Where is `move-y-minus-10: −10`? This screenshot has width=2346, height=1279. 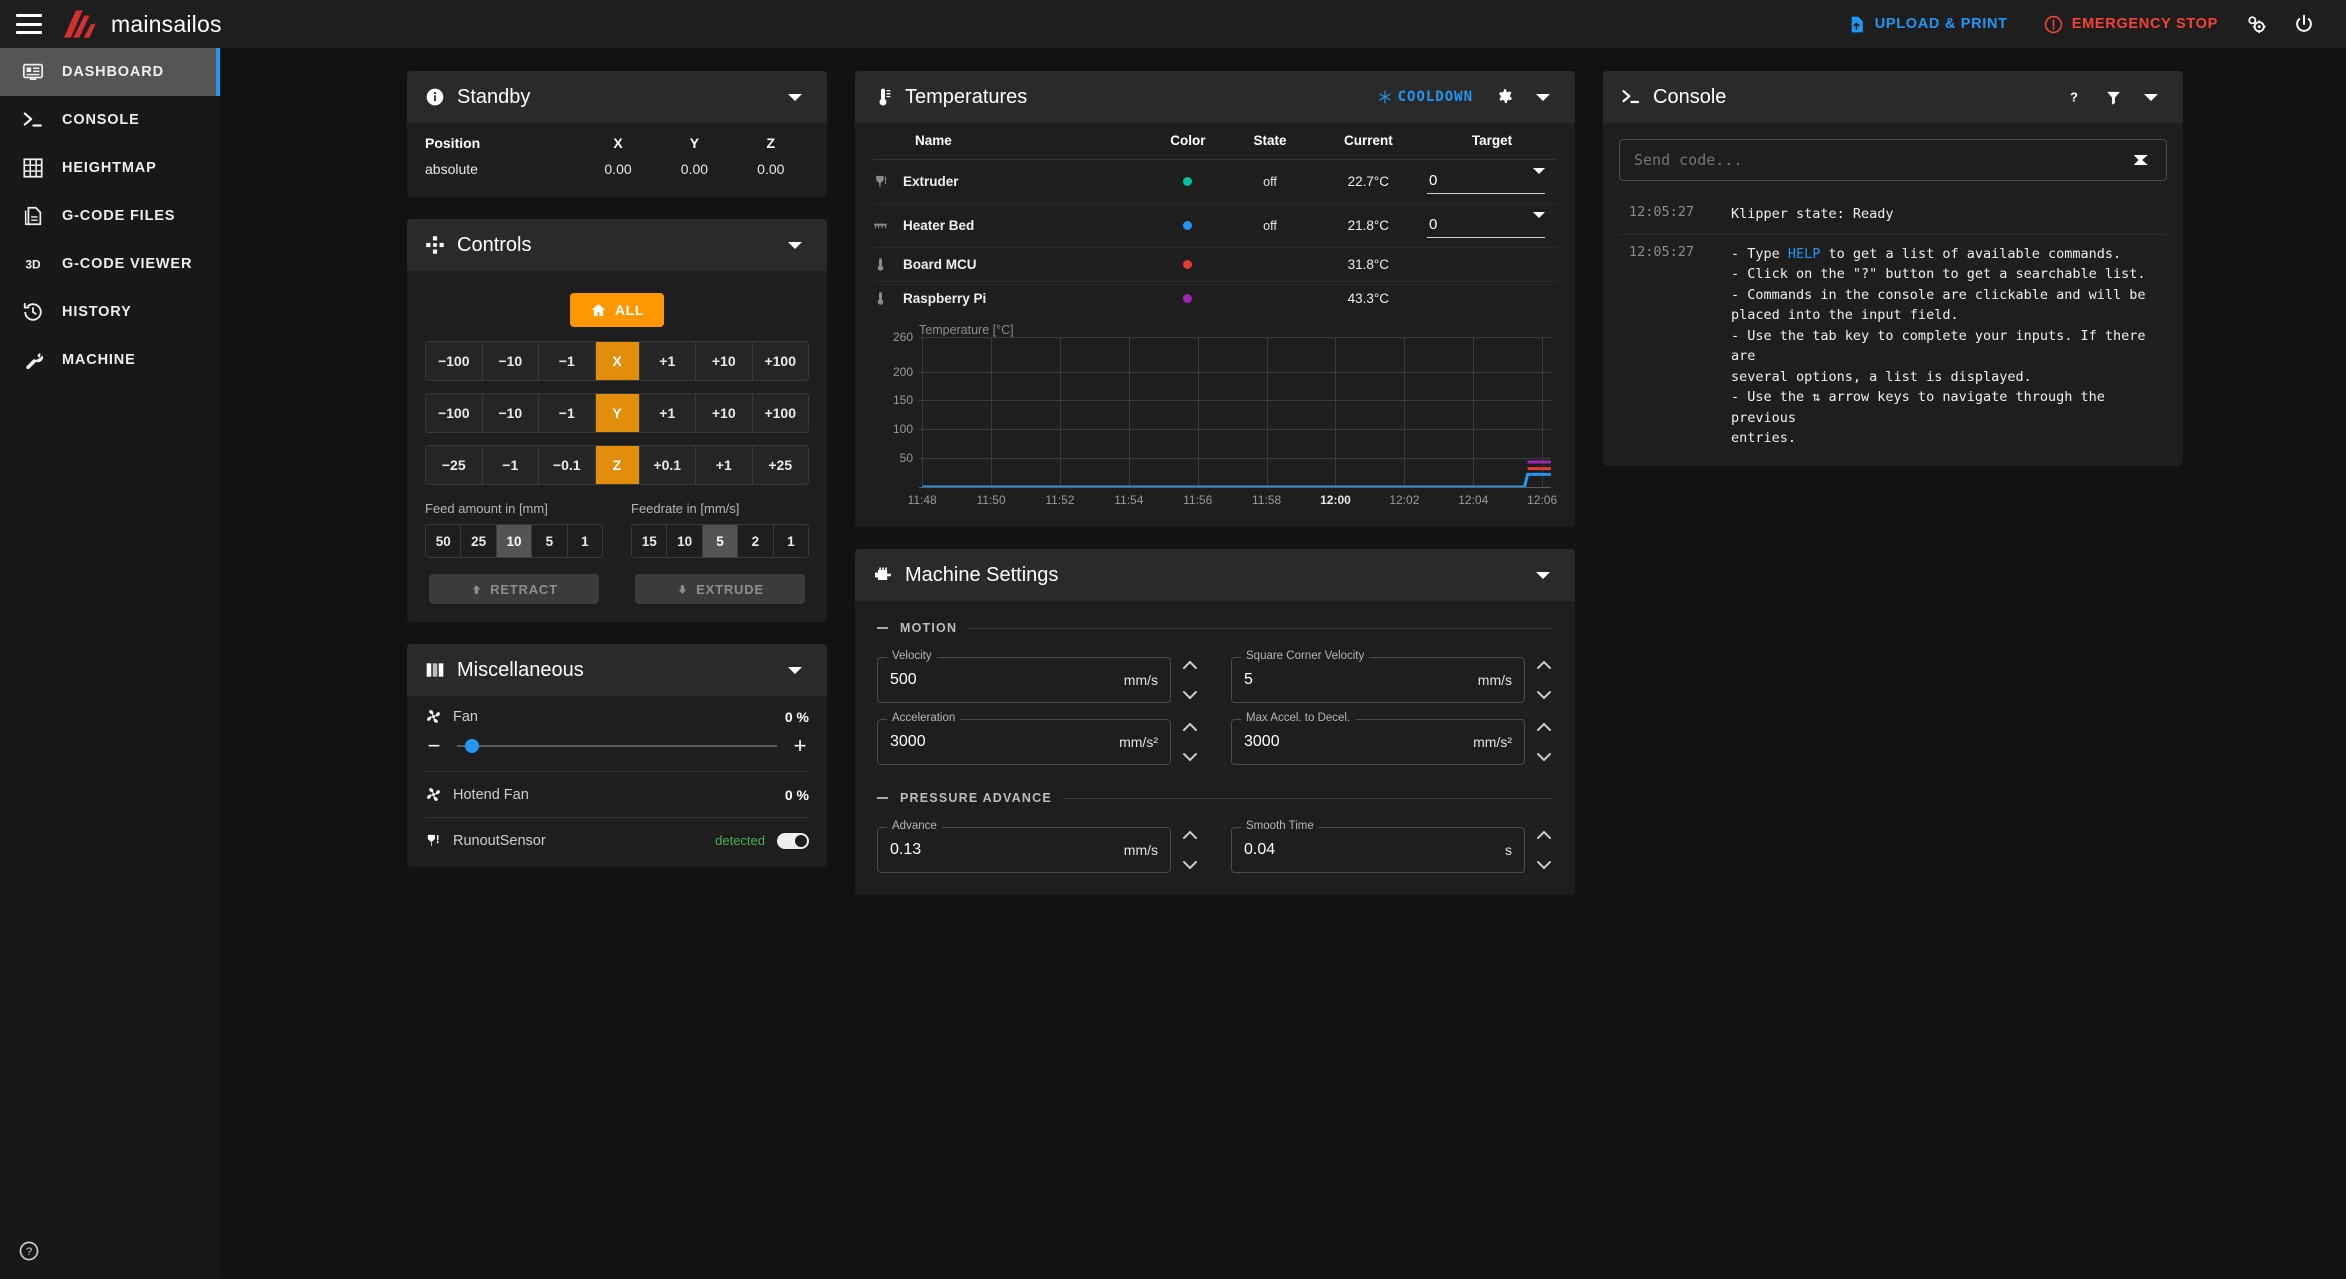
move-y-minus-10: −10 is located at coordinates (510, 413).